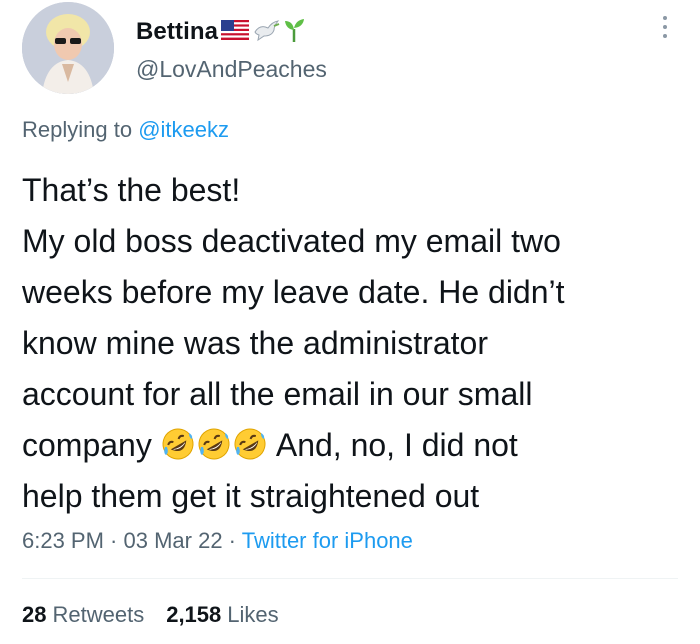 This screenshot has height=644, width=700. I want to click on author-handle: @LovAndPeaches, so click(231, 69).